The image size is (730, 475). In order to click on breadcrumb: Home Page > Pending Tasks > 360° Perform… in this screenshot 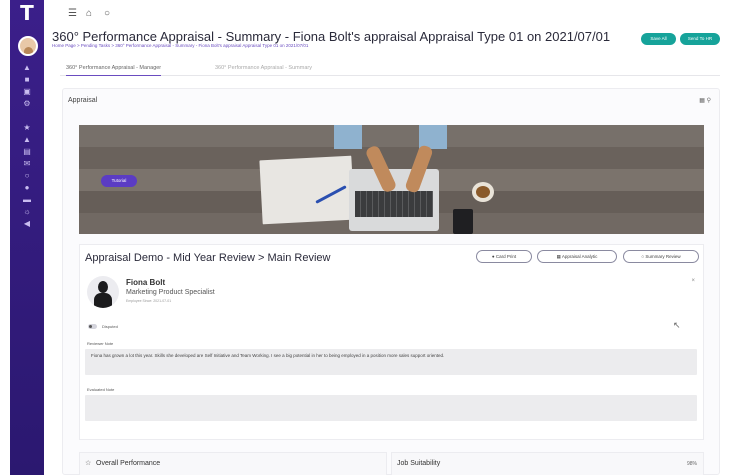, I will do `click(180, 45)`.